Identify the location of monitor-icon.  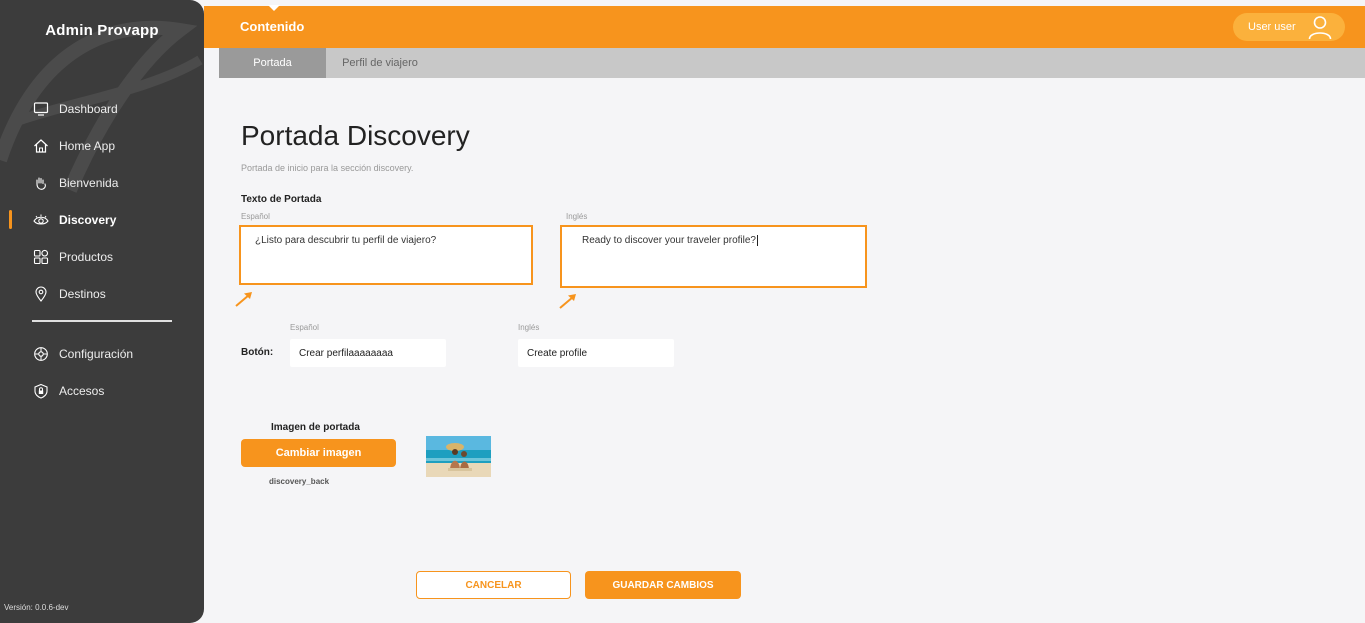
(41, 109).